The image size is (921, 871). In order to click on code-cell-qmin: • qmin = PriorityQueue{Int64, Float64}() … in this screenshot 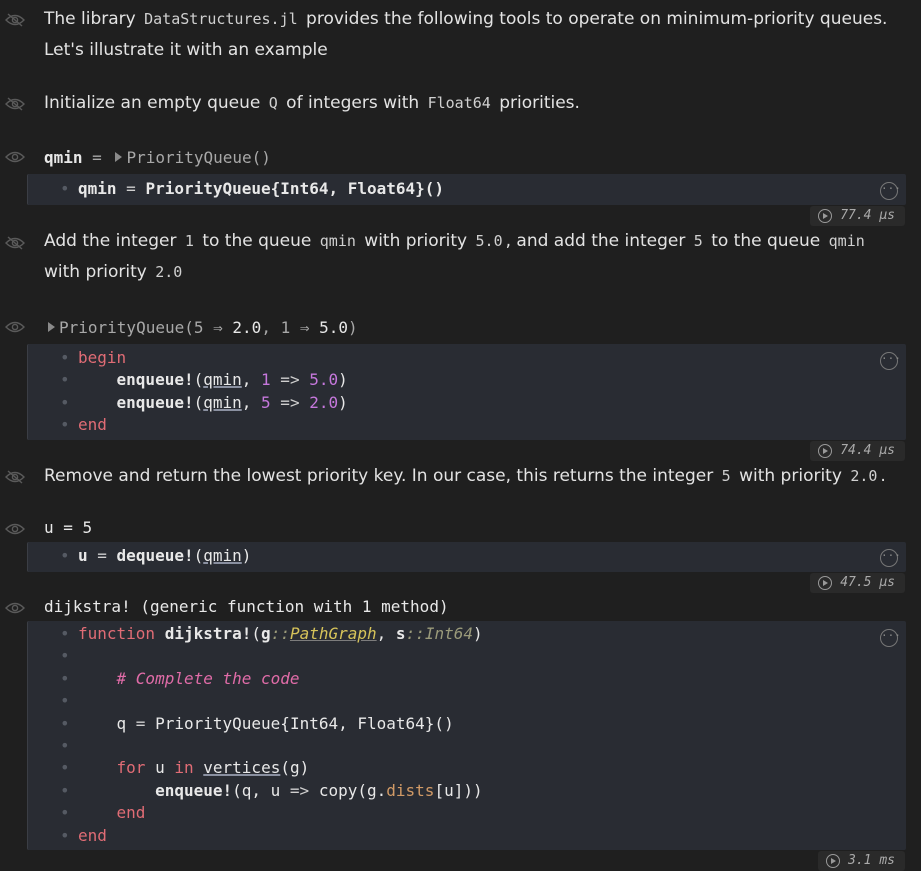, I will do `click(466, 189)`.